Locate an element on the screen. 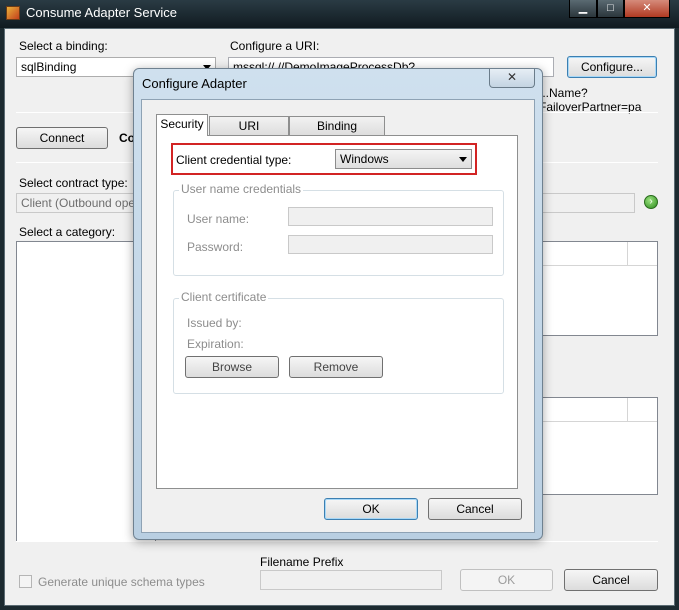  binding-select-value: sqlBinding is located at coordinates (49, 67).